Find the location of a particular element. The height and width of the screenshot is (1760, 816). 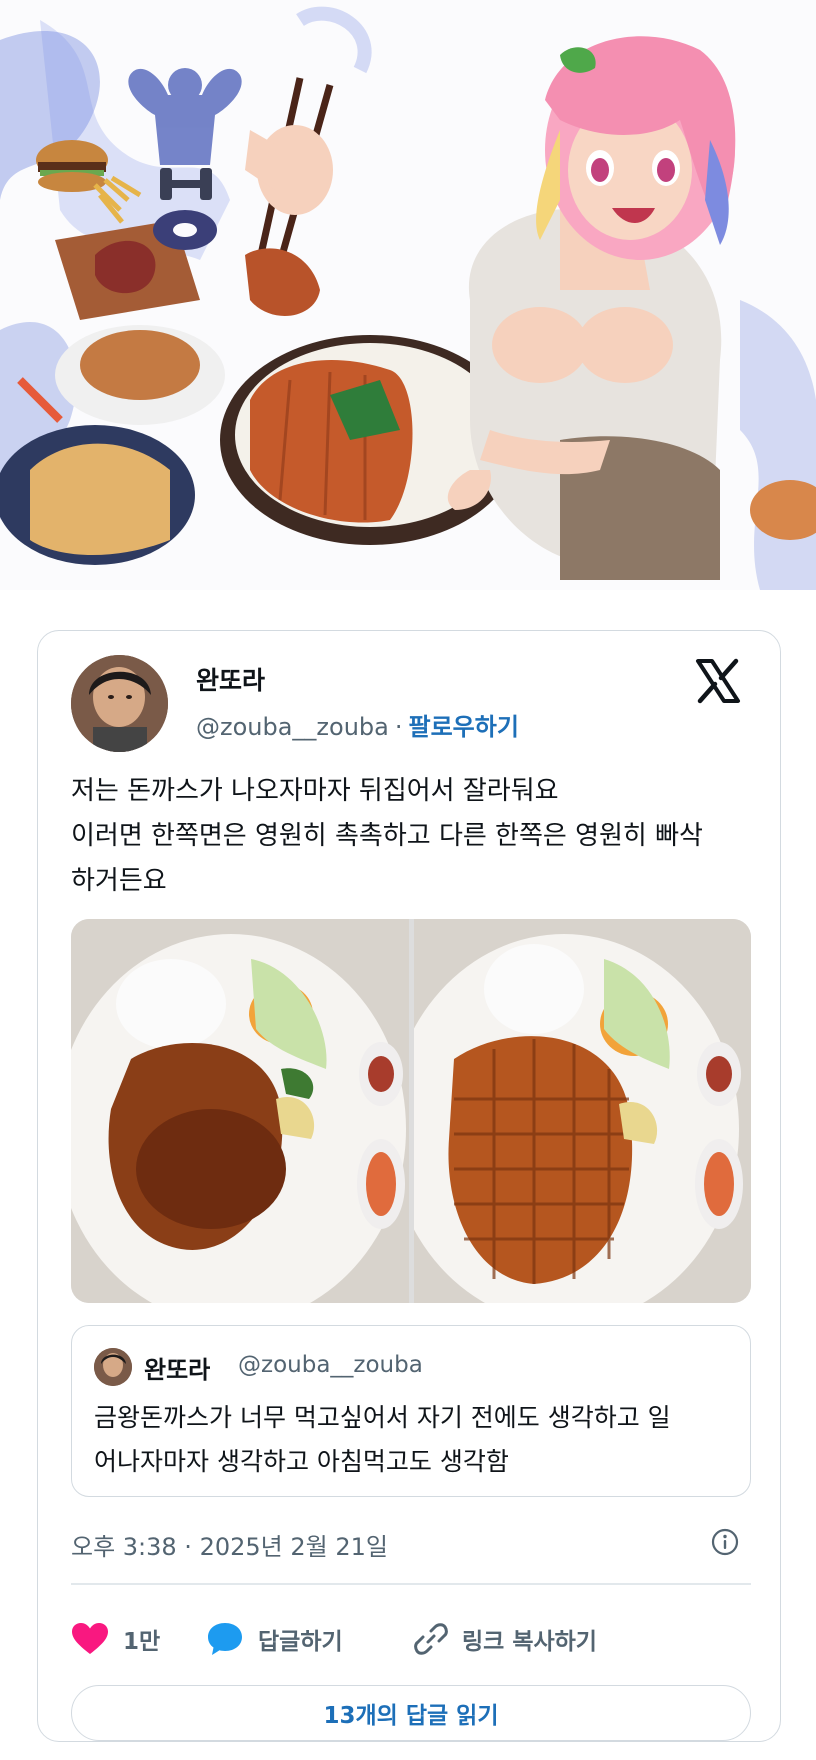

info-icon is located at coordinates (725, 1542).